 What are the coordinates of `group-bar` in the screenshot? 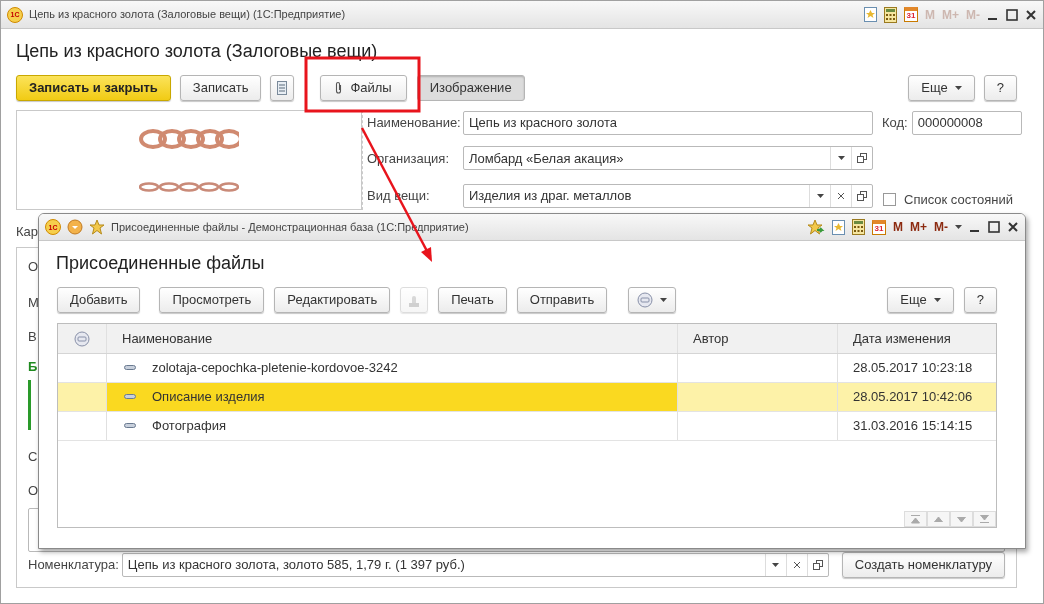 It's located at (29, 405).